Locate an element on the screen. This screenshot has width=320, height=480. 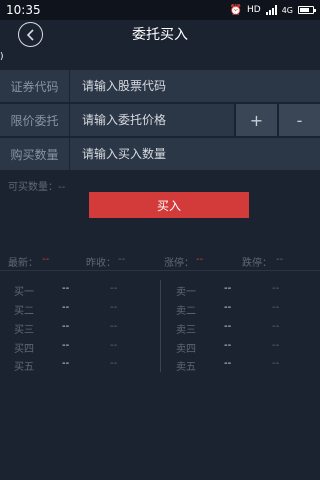
sub-mark: ) is located at coordinates (2, 57).